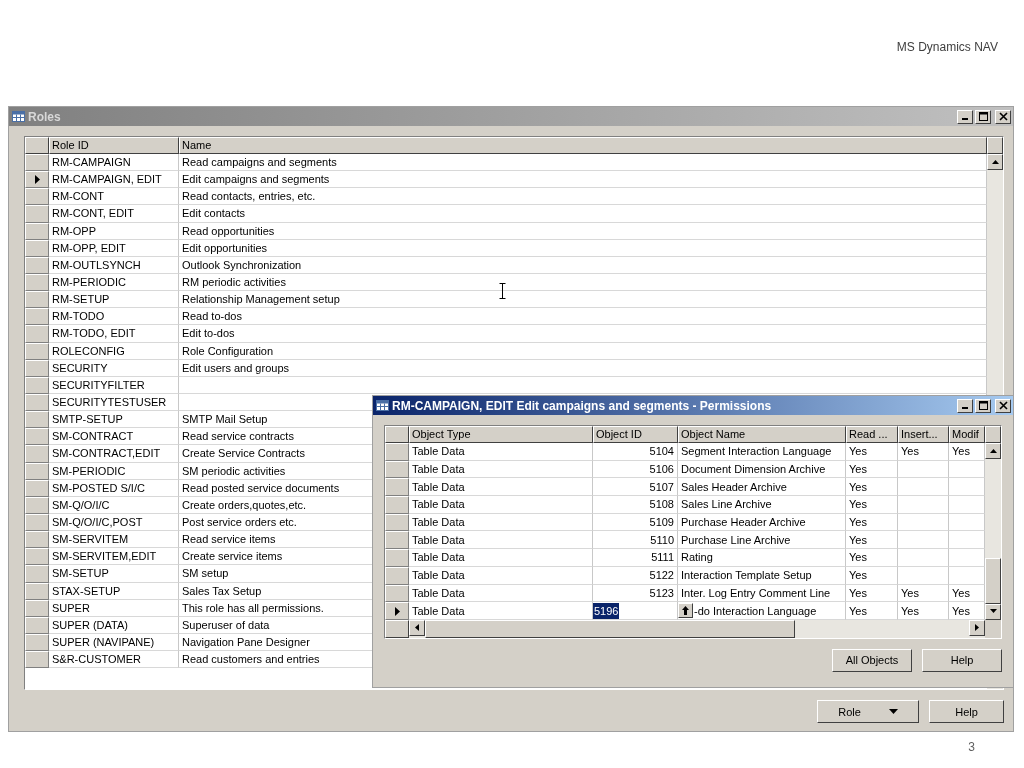  I want to click on table-cell: 5122, so click(635, 575).